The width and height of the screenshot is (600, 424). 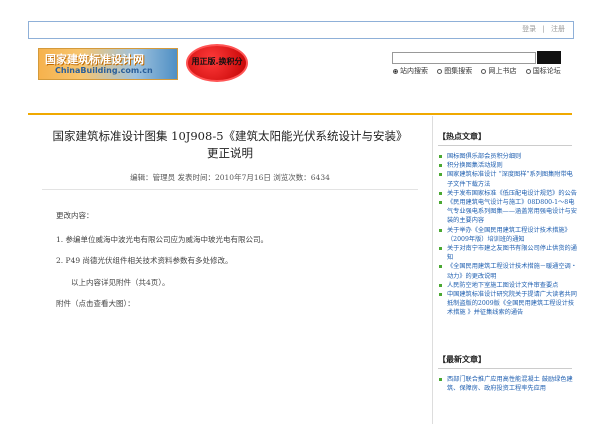 I want to click on hot-article-link: 《全国民用建筑工程设计技术措施－暖通空调・动力》的更改说明, so click(x=508, y=271).